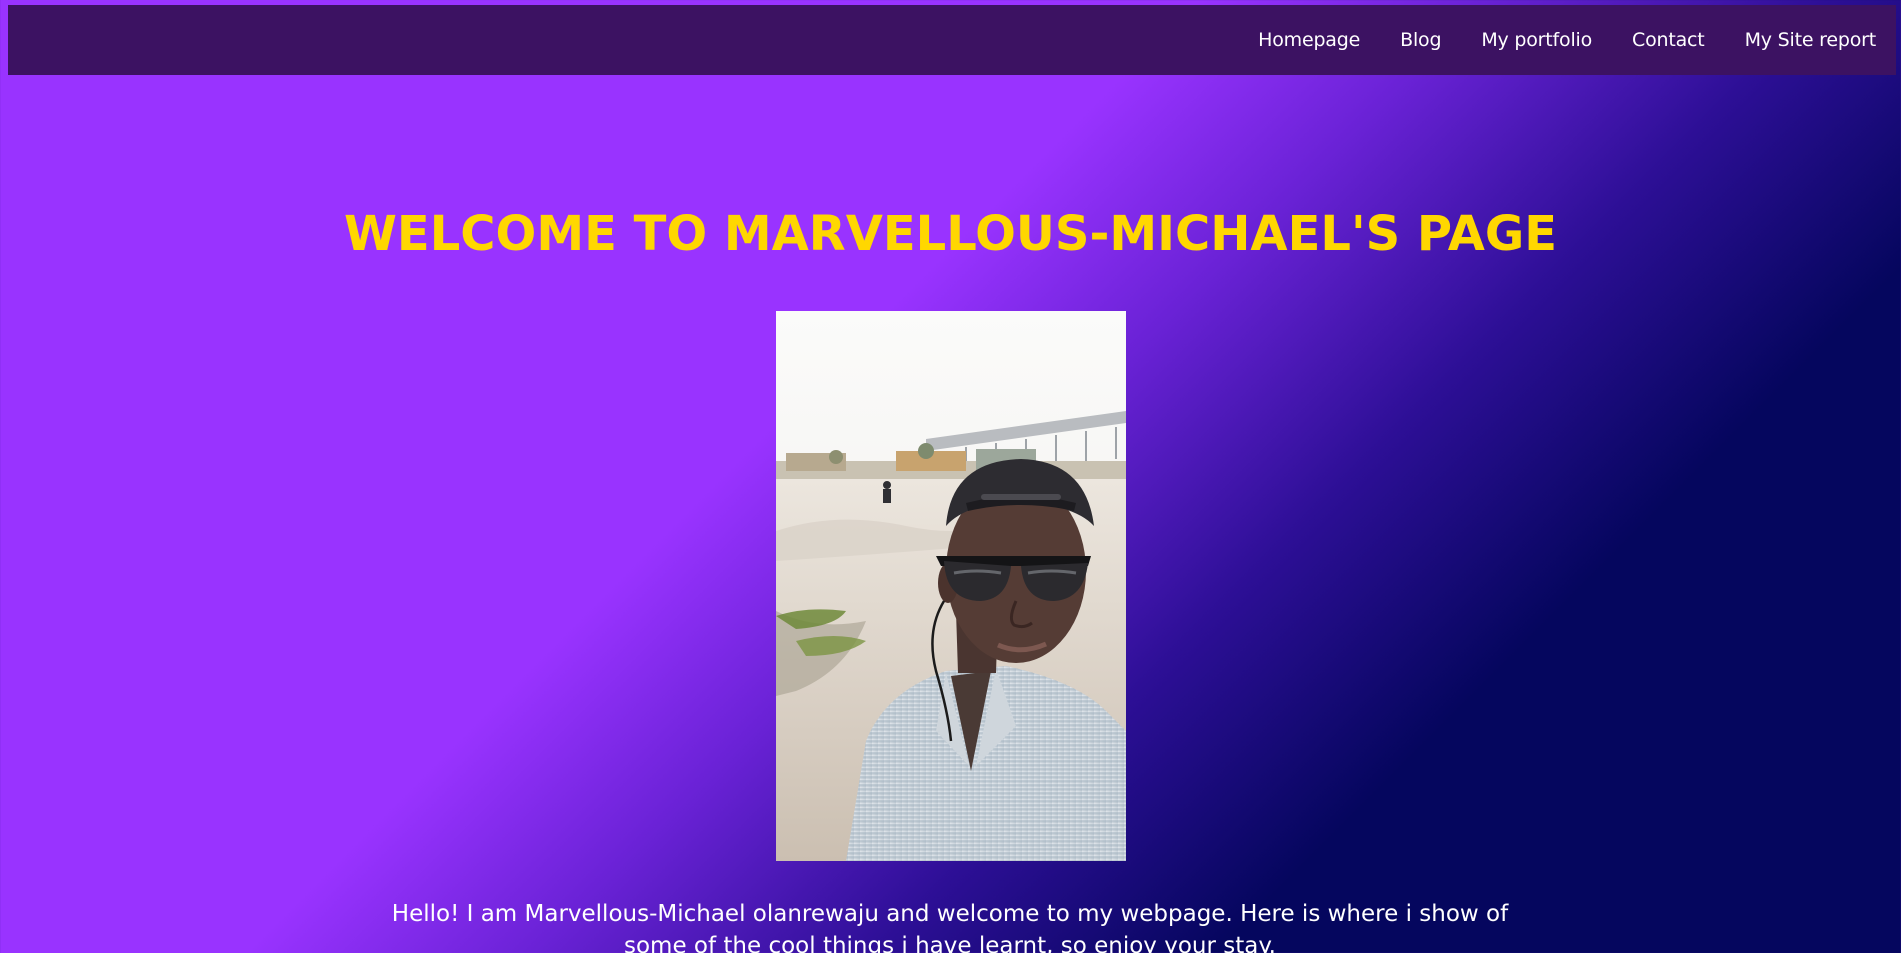  What do you see at coordinates (950, 234) in the screenshot?
I see `page-title: WELCOME TO MARVELLOUS-MICHAEL'S PAGE` at bounding box center [950, 234].